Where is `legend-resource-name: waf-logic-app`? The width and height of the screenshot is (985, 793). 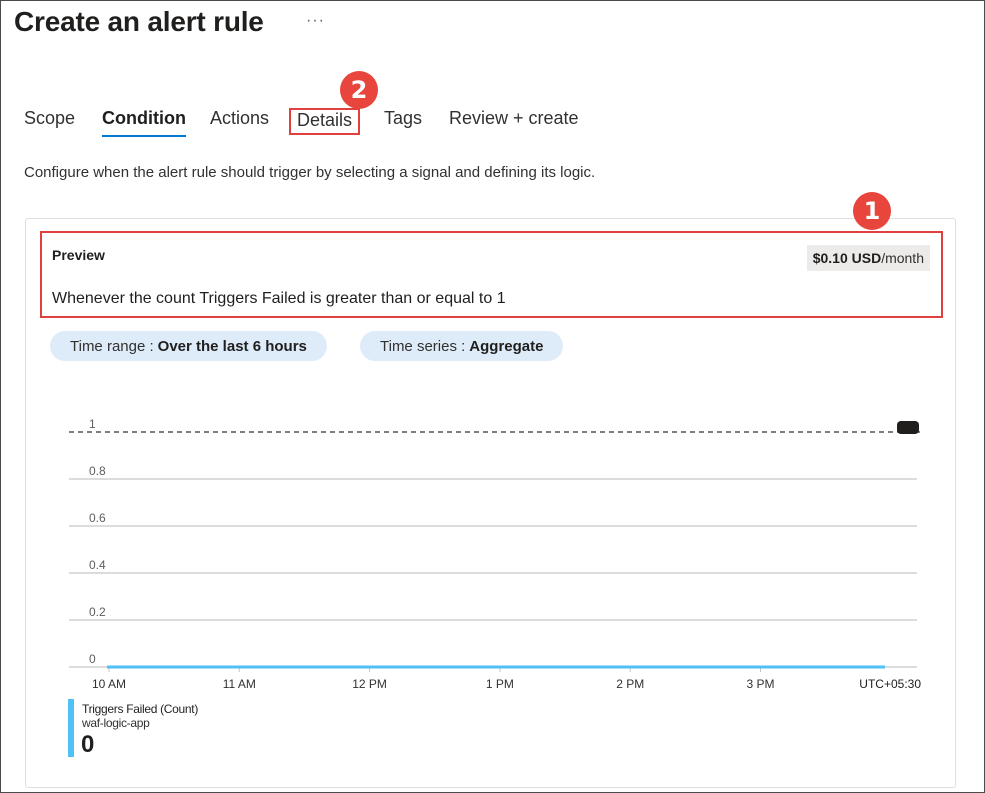 legend-resource-name: waf-logic-app is located at coordinates (116, 723).